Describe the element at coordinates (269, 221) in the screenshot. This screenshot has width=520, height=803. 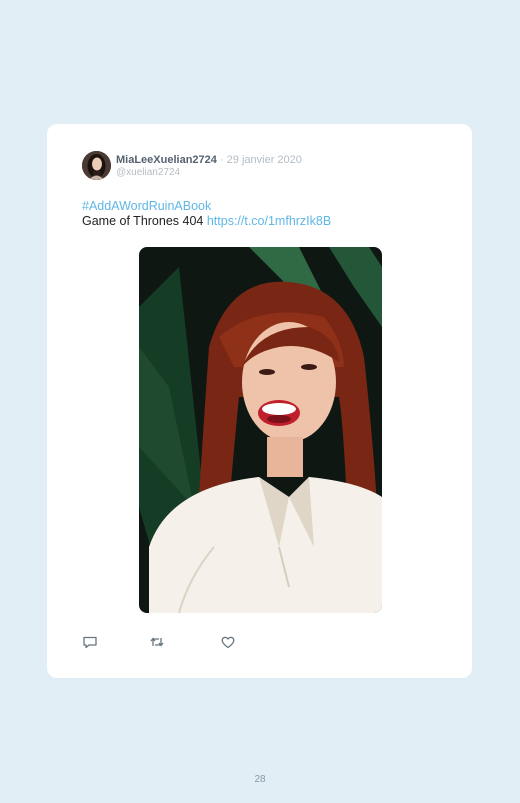
I see `tweet-link: https://t.co/1mfhrzIk8B` at that location.